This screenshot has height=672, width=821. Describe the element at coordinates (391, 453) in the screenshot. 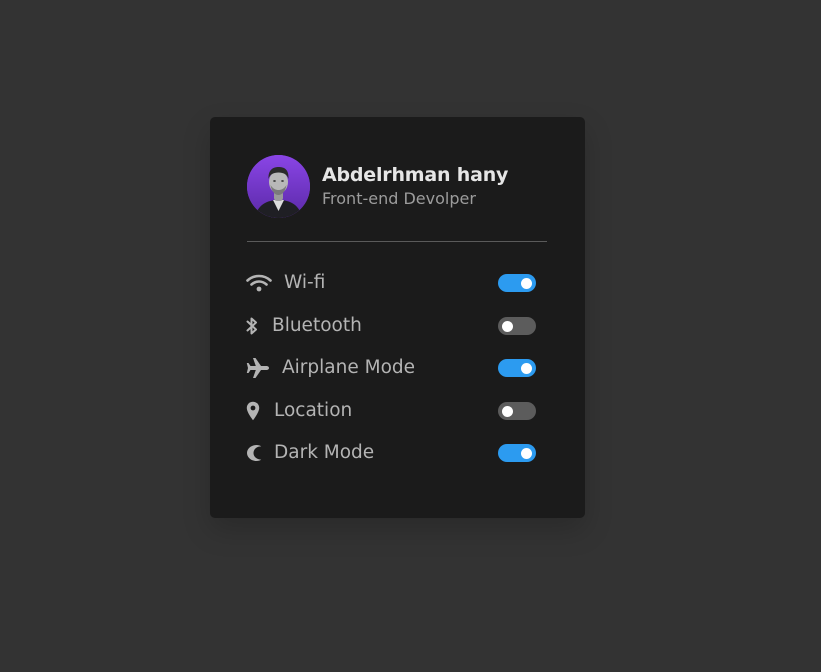

I see `setting-row-dark-mode: Dark Mode` at that location.